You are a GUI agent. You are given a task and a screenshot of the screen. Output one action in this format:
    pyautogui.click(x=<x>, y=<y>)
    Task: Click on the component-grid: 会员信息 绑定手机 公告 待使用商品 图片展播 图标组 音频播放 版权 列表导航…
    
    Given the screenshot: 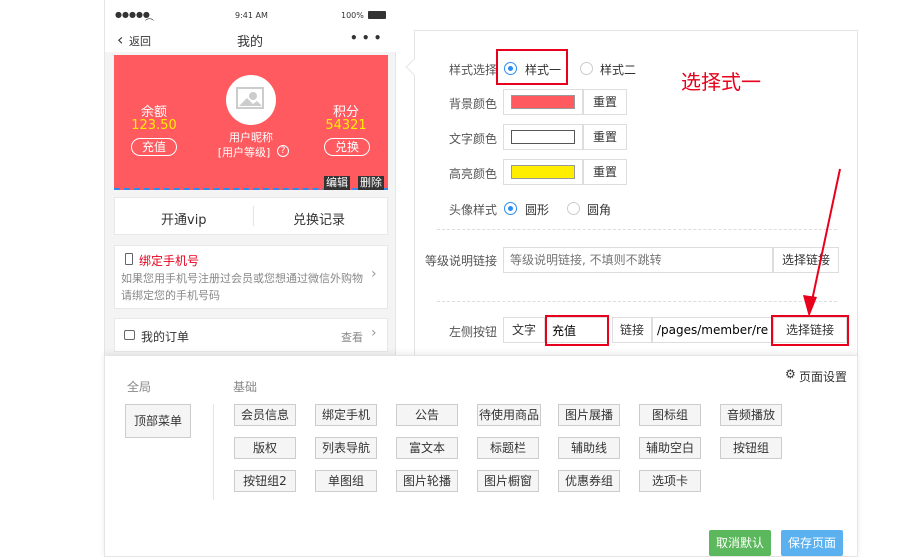 What is the action you would take?
    pyautogui.click(x=514, y=454)
    